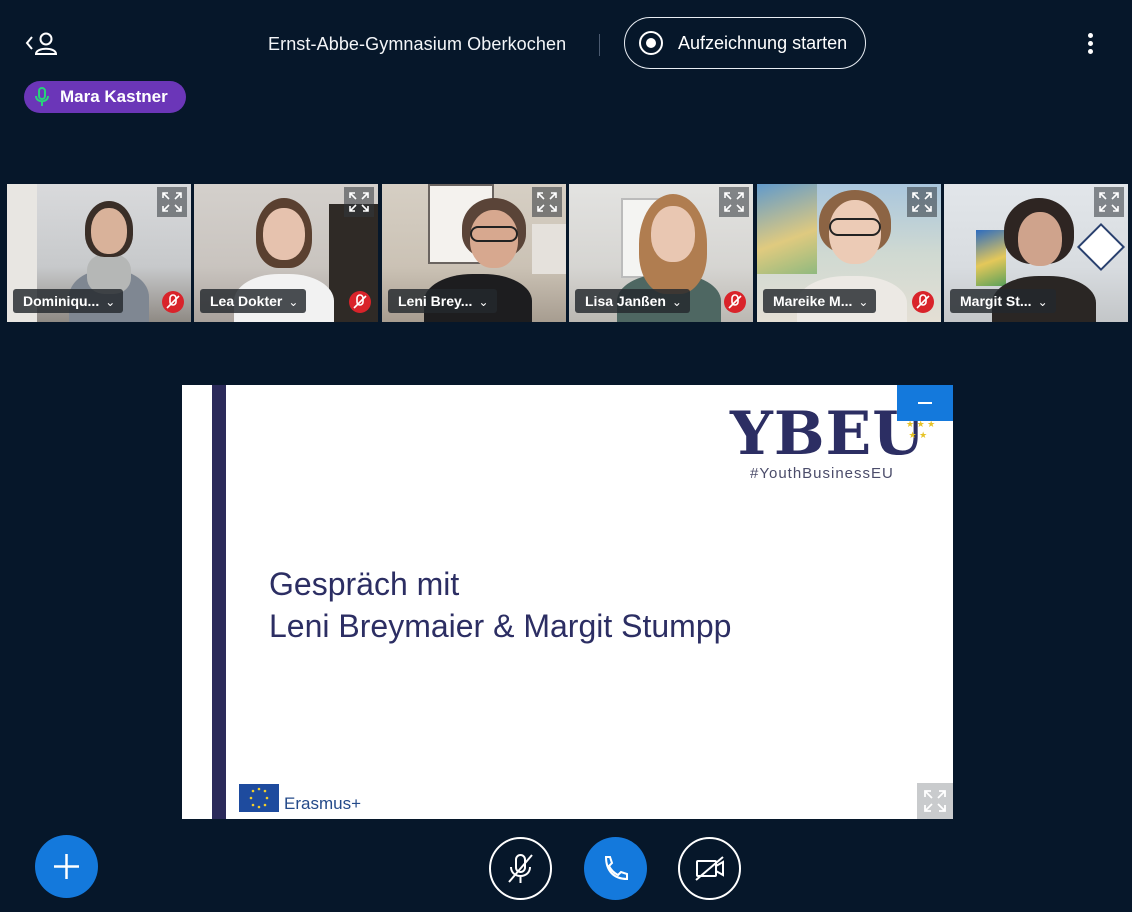 This screenshot has width=1132, height=912. I want to click on participant-name: Lea Dokter ⌄, so click(253, 301).